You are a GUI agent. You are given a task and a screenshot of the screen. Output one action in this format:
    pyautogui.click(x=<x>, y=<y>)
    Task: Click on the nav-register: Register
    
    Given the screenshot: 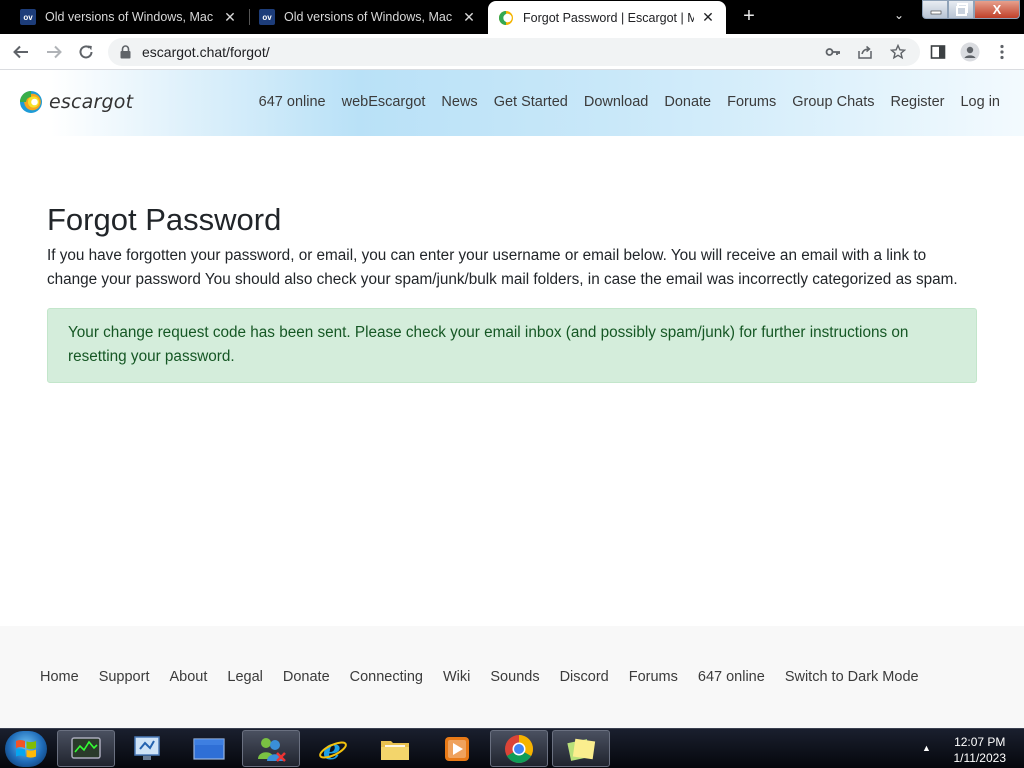 What is the action you would take?
    pyautogui.click(x=917, y=102)
    